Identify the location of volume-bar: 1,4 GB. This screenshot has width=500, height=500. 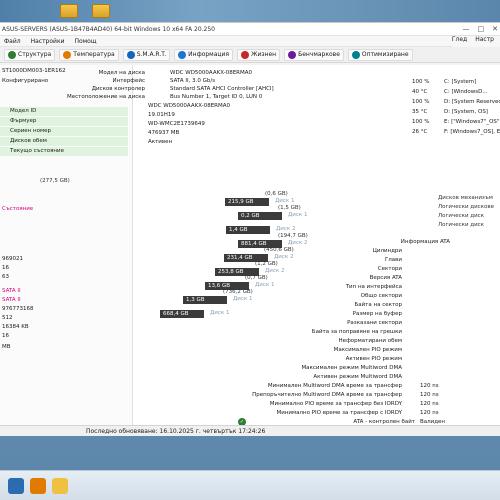
(248, 230).